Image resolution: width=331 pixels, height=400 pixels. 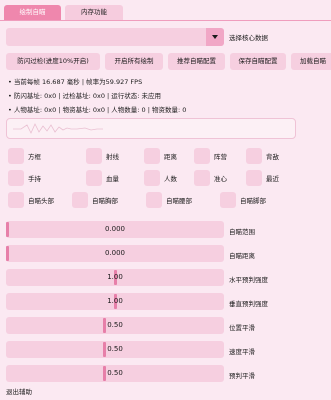 I want to click on recommend-aim-config-button: 推荐自瞄配置, so click(x=196, y=61).